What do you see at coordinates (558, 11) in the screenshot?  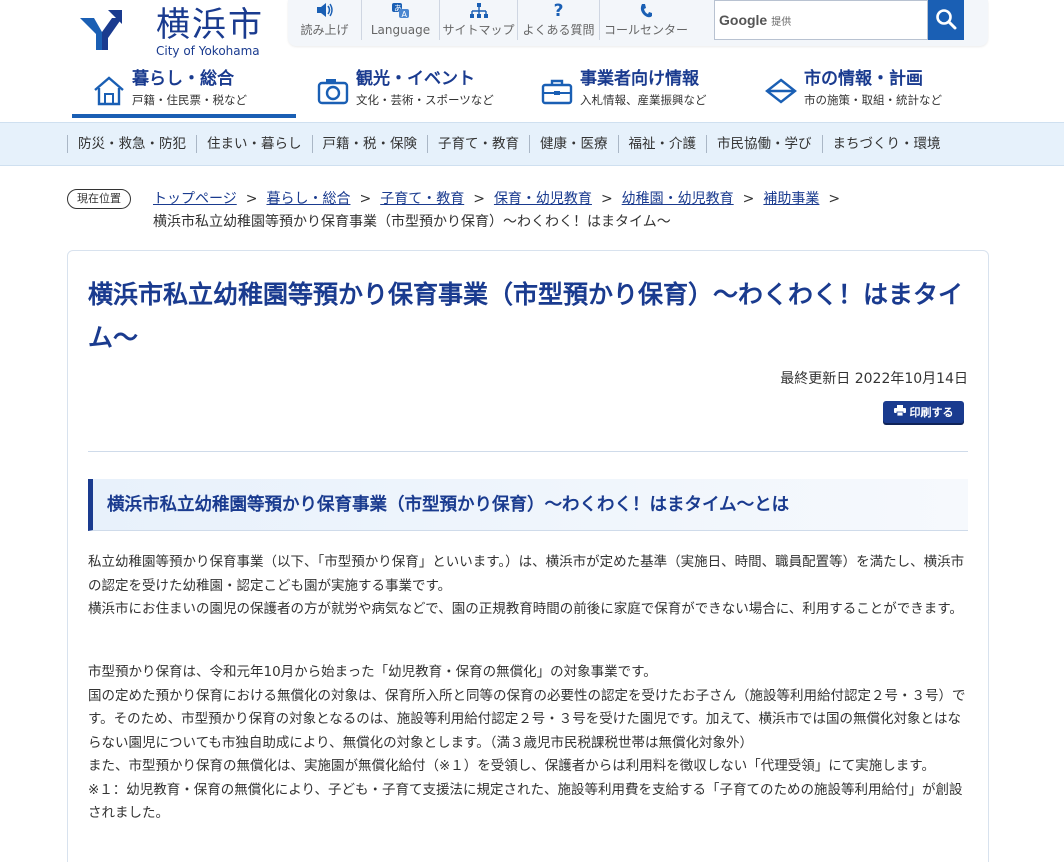 I see `question-icon: ?` at bounding box center [558, 11].